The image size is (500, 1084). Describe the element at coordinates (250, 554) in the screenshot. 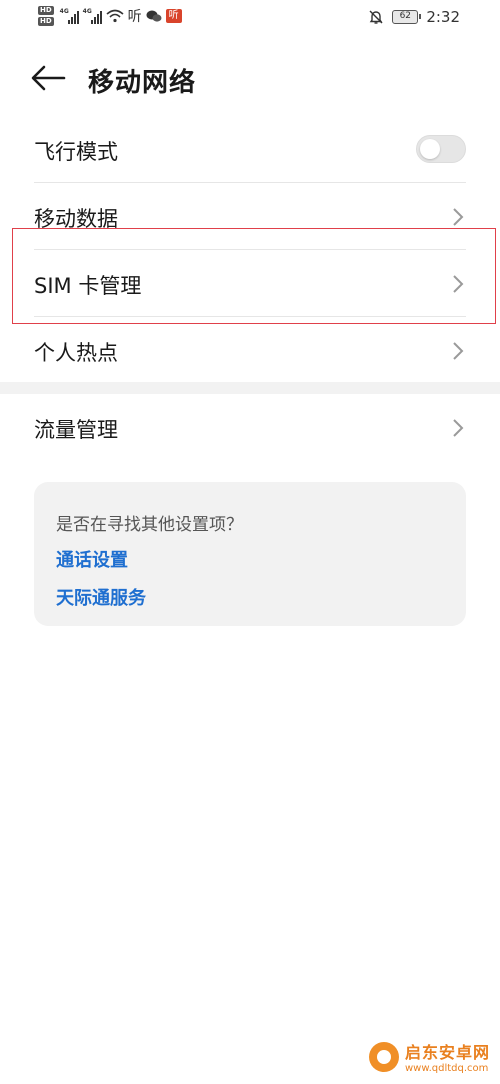

I see `suggestion-card: 是否在寻找其他设置项？ 通话设置 天际通服务` at that location.